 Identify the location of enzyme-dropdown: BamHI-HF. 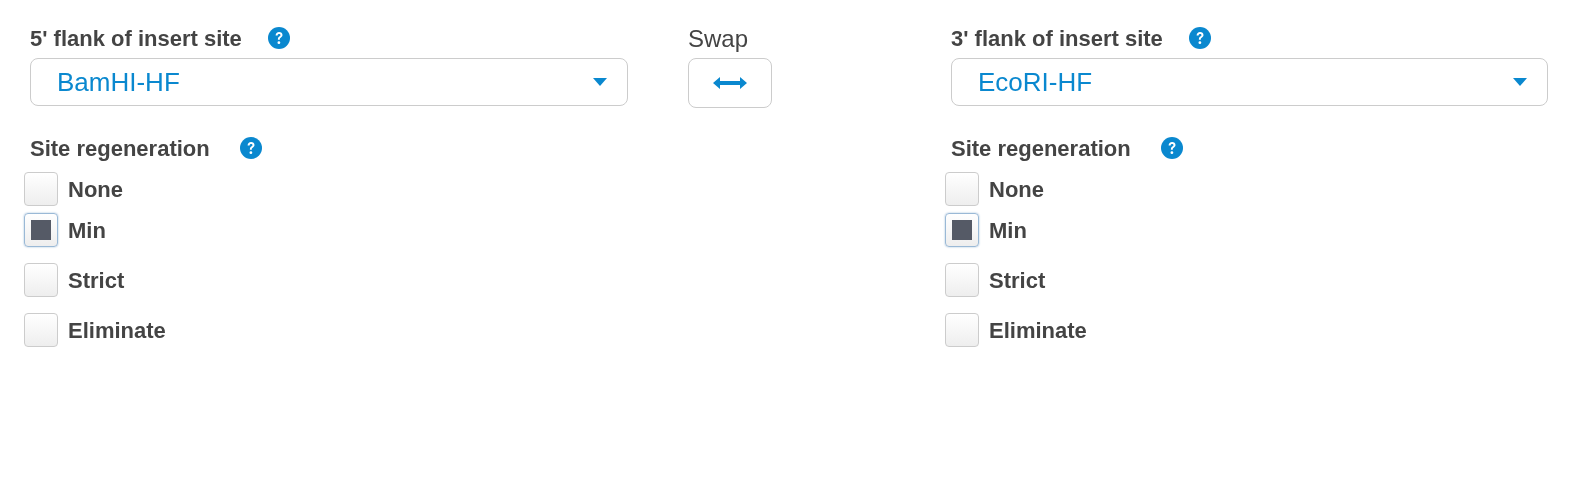
(329, 82).